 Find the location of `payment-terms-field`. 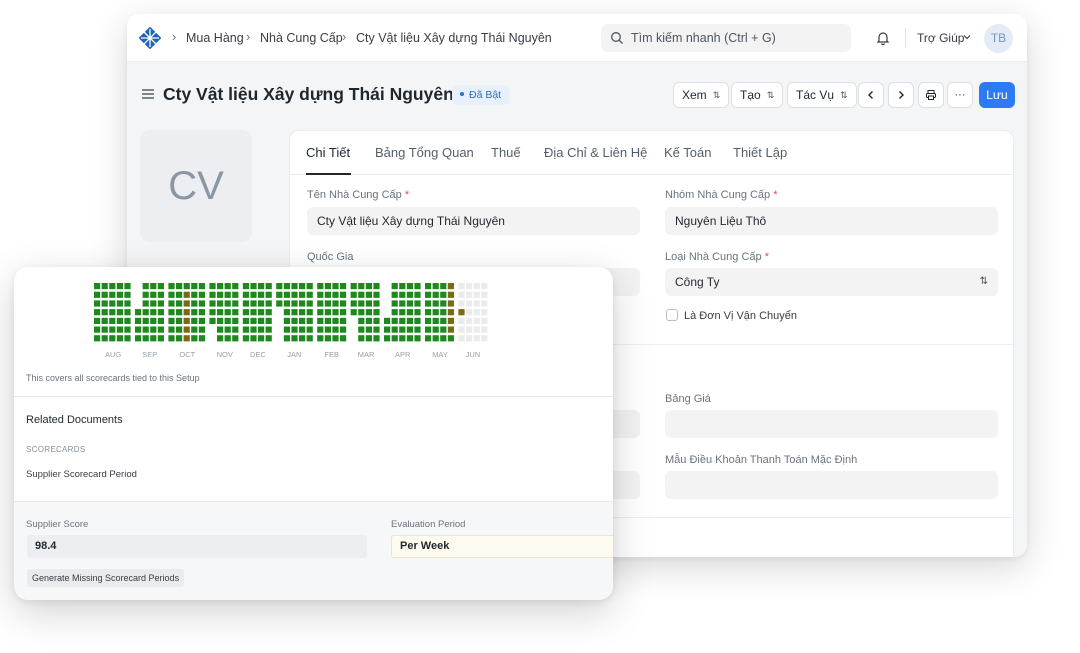

payment-terms-field is located at coordinates (831, 485).